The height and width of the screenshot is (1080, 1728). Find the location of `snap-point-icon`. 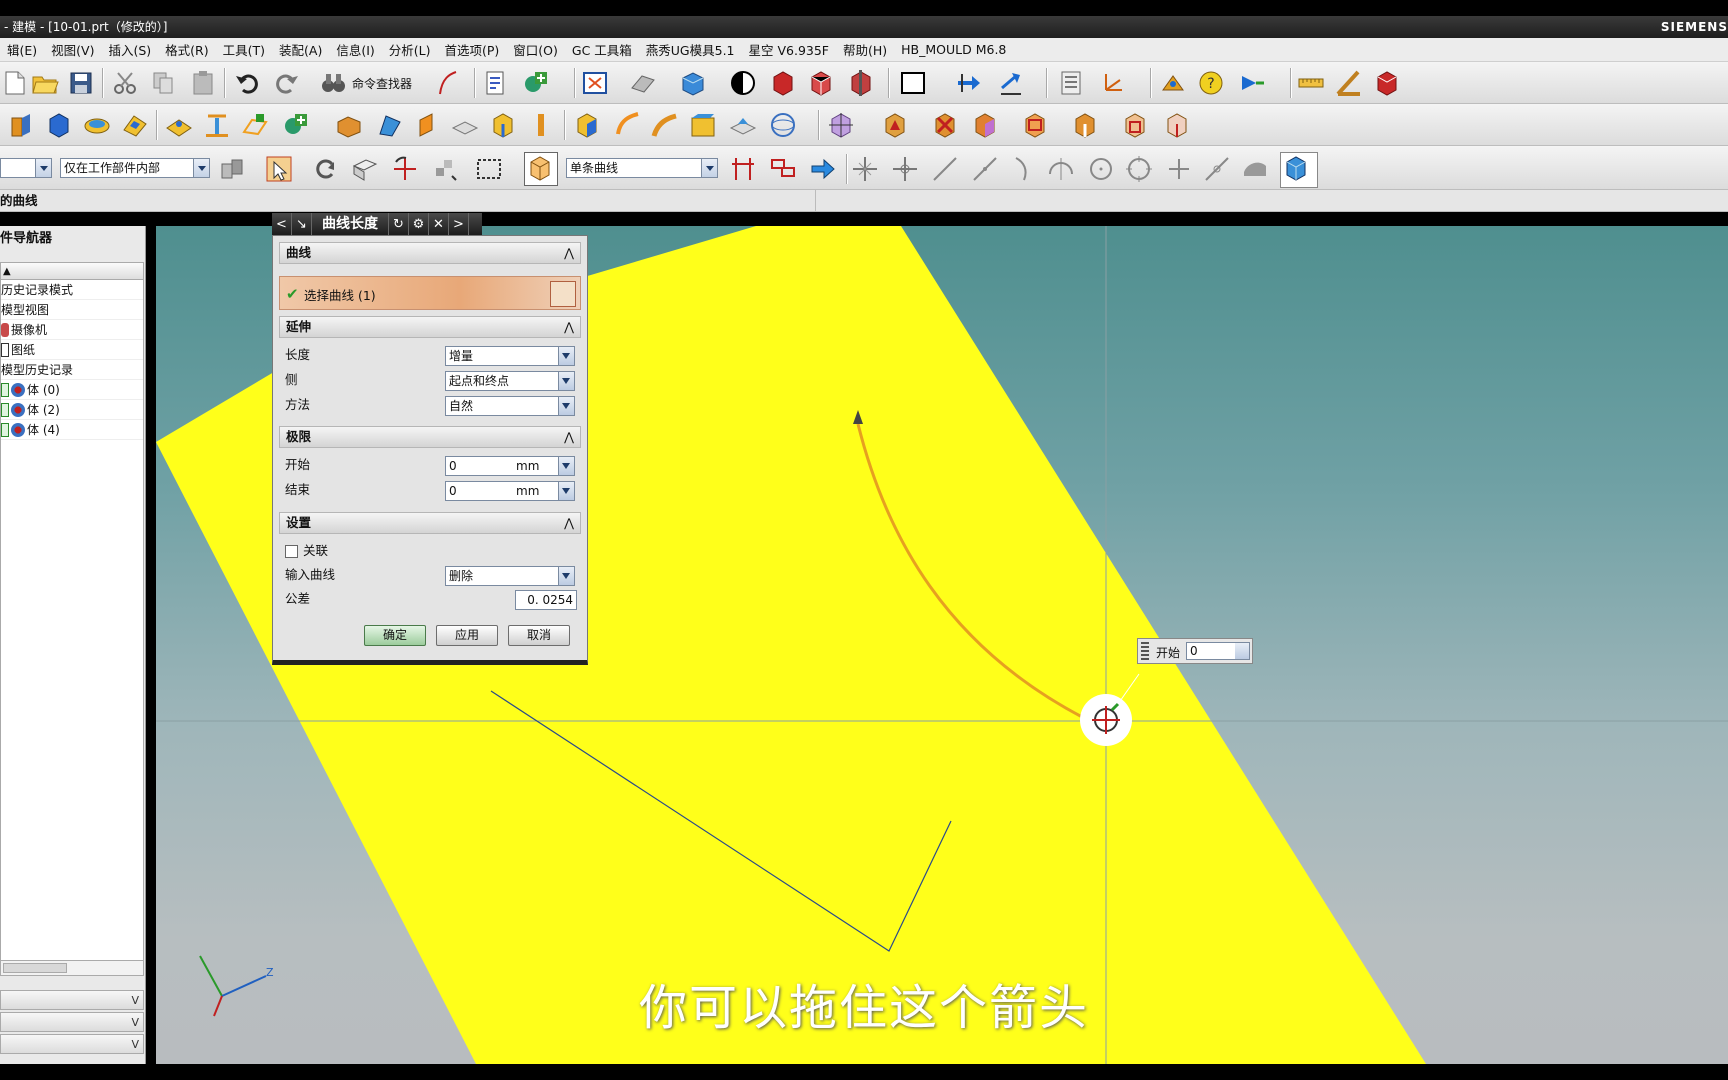

snap-point-icon is located at coordinates (405, 169).